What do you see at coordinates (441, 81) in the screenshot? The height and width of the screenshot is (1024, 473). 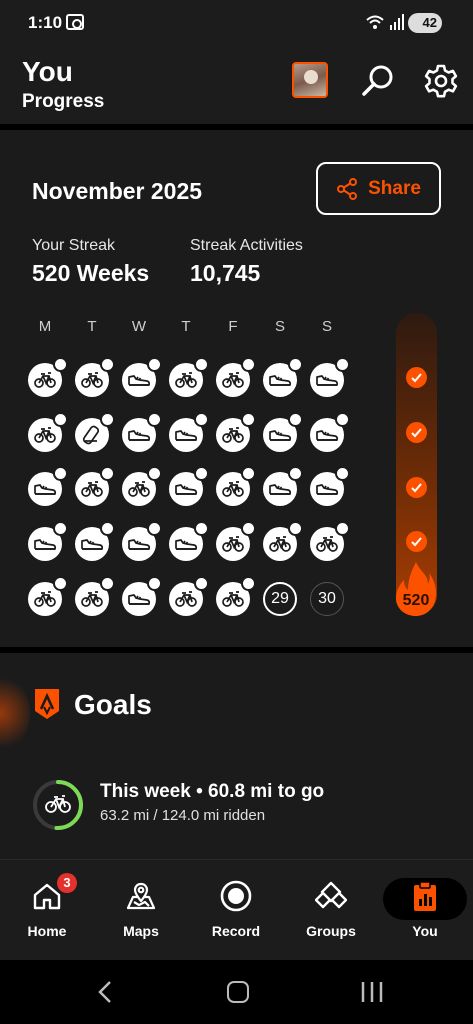 I see `gear-icon` at bounding box center [441, 81].